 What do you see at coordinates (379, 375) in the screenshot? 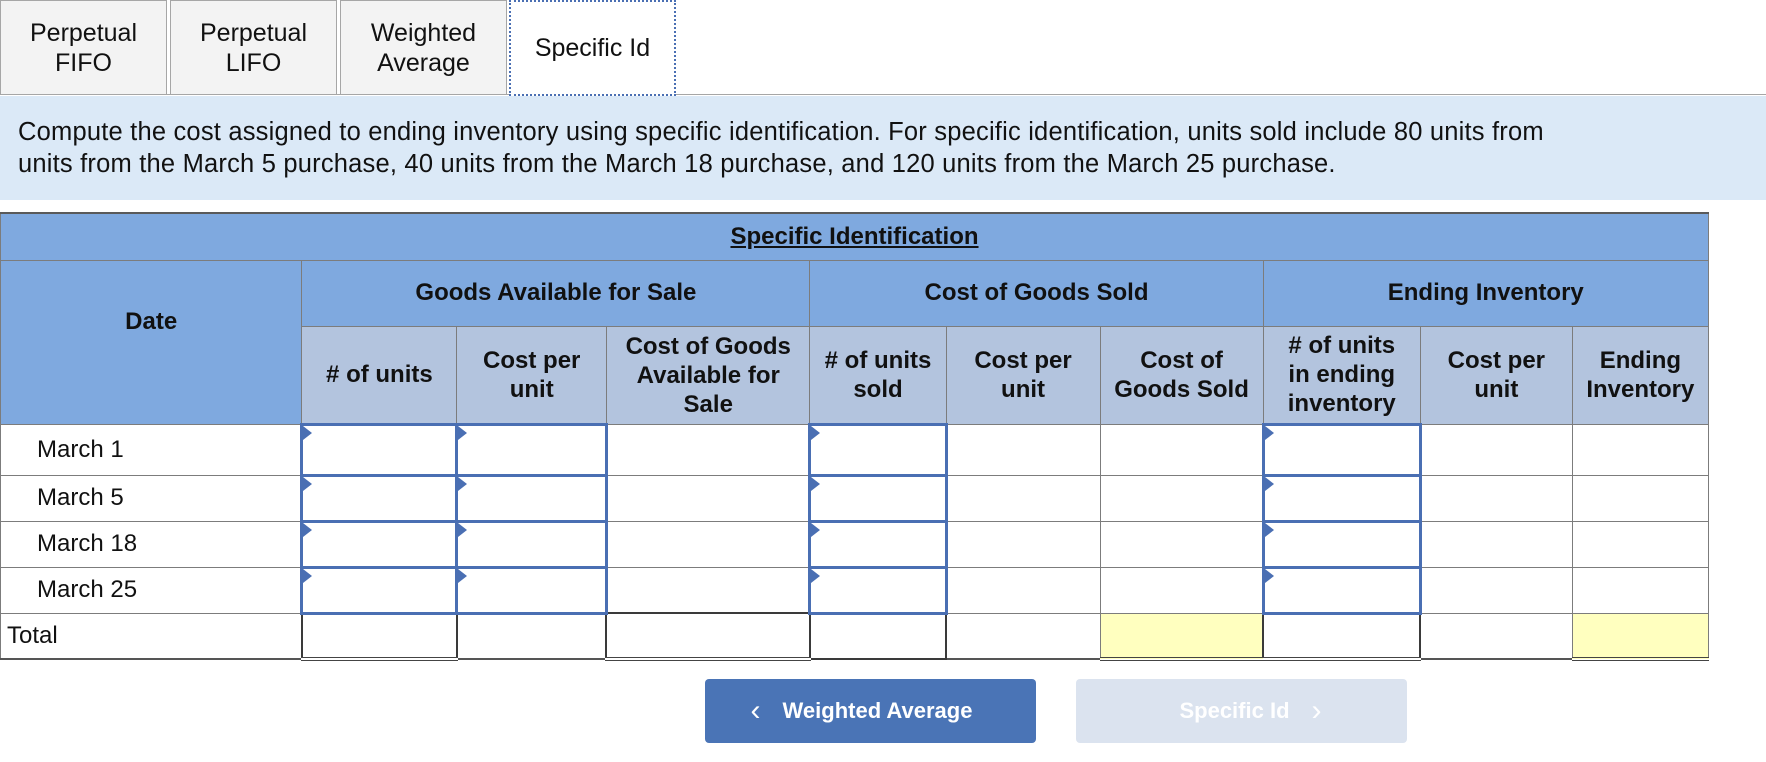
I see `col-header-ga-units: # of units` at bounding box center [379, 375].